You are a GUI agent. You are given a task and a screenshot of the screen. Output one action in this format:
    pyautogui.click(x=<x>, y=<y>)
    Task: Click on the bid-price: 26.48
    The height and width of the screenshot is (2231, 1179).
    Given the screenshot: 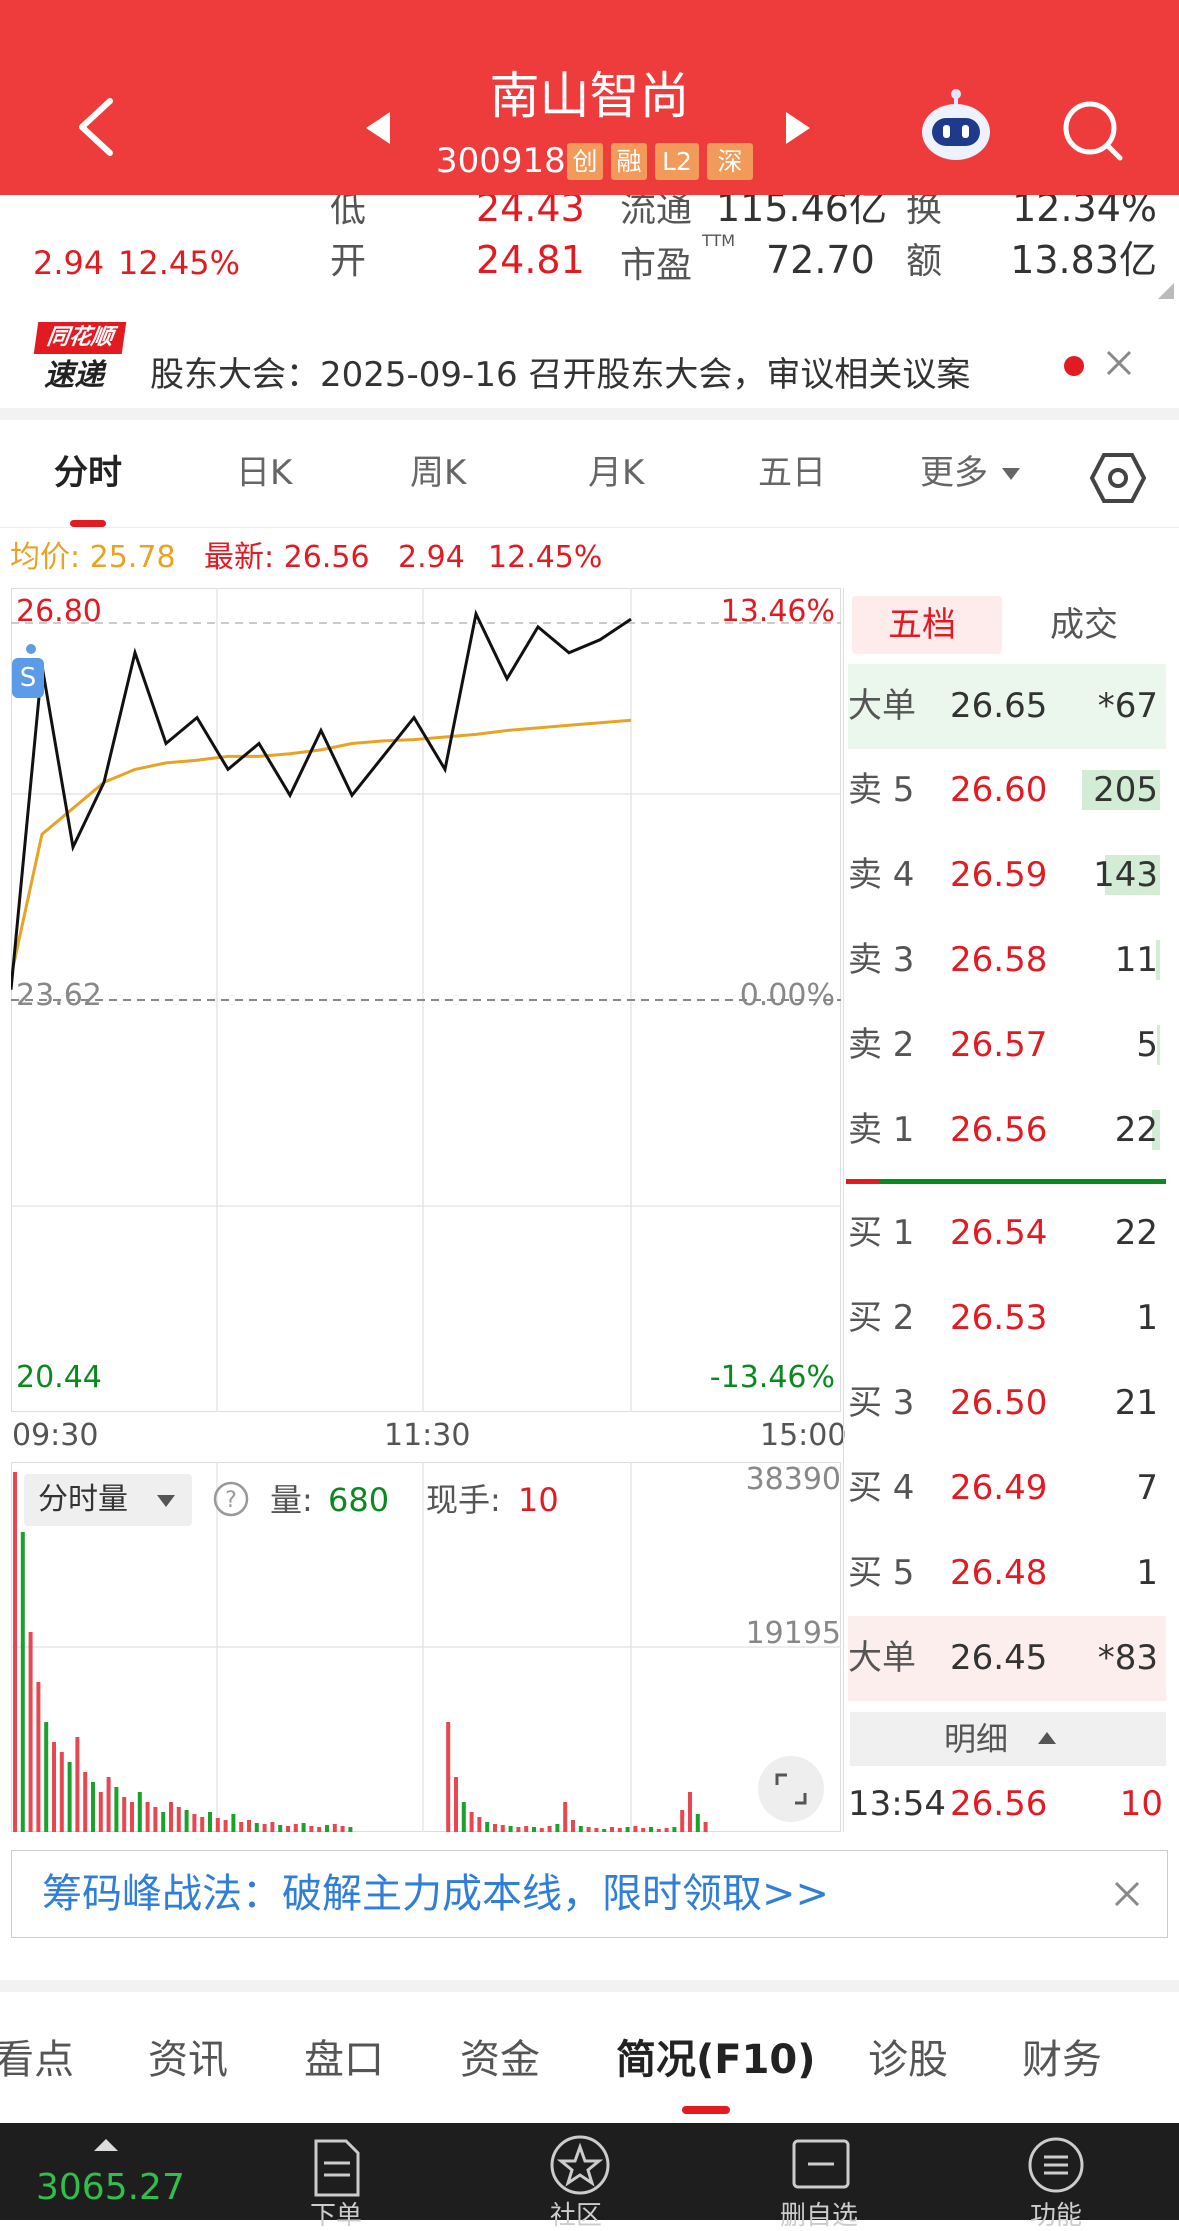 What is the action you would take?
    pyautogui.click(x=999, y=1573)
    